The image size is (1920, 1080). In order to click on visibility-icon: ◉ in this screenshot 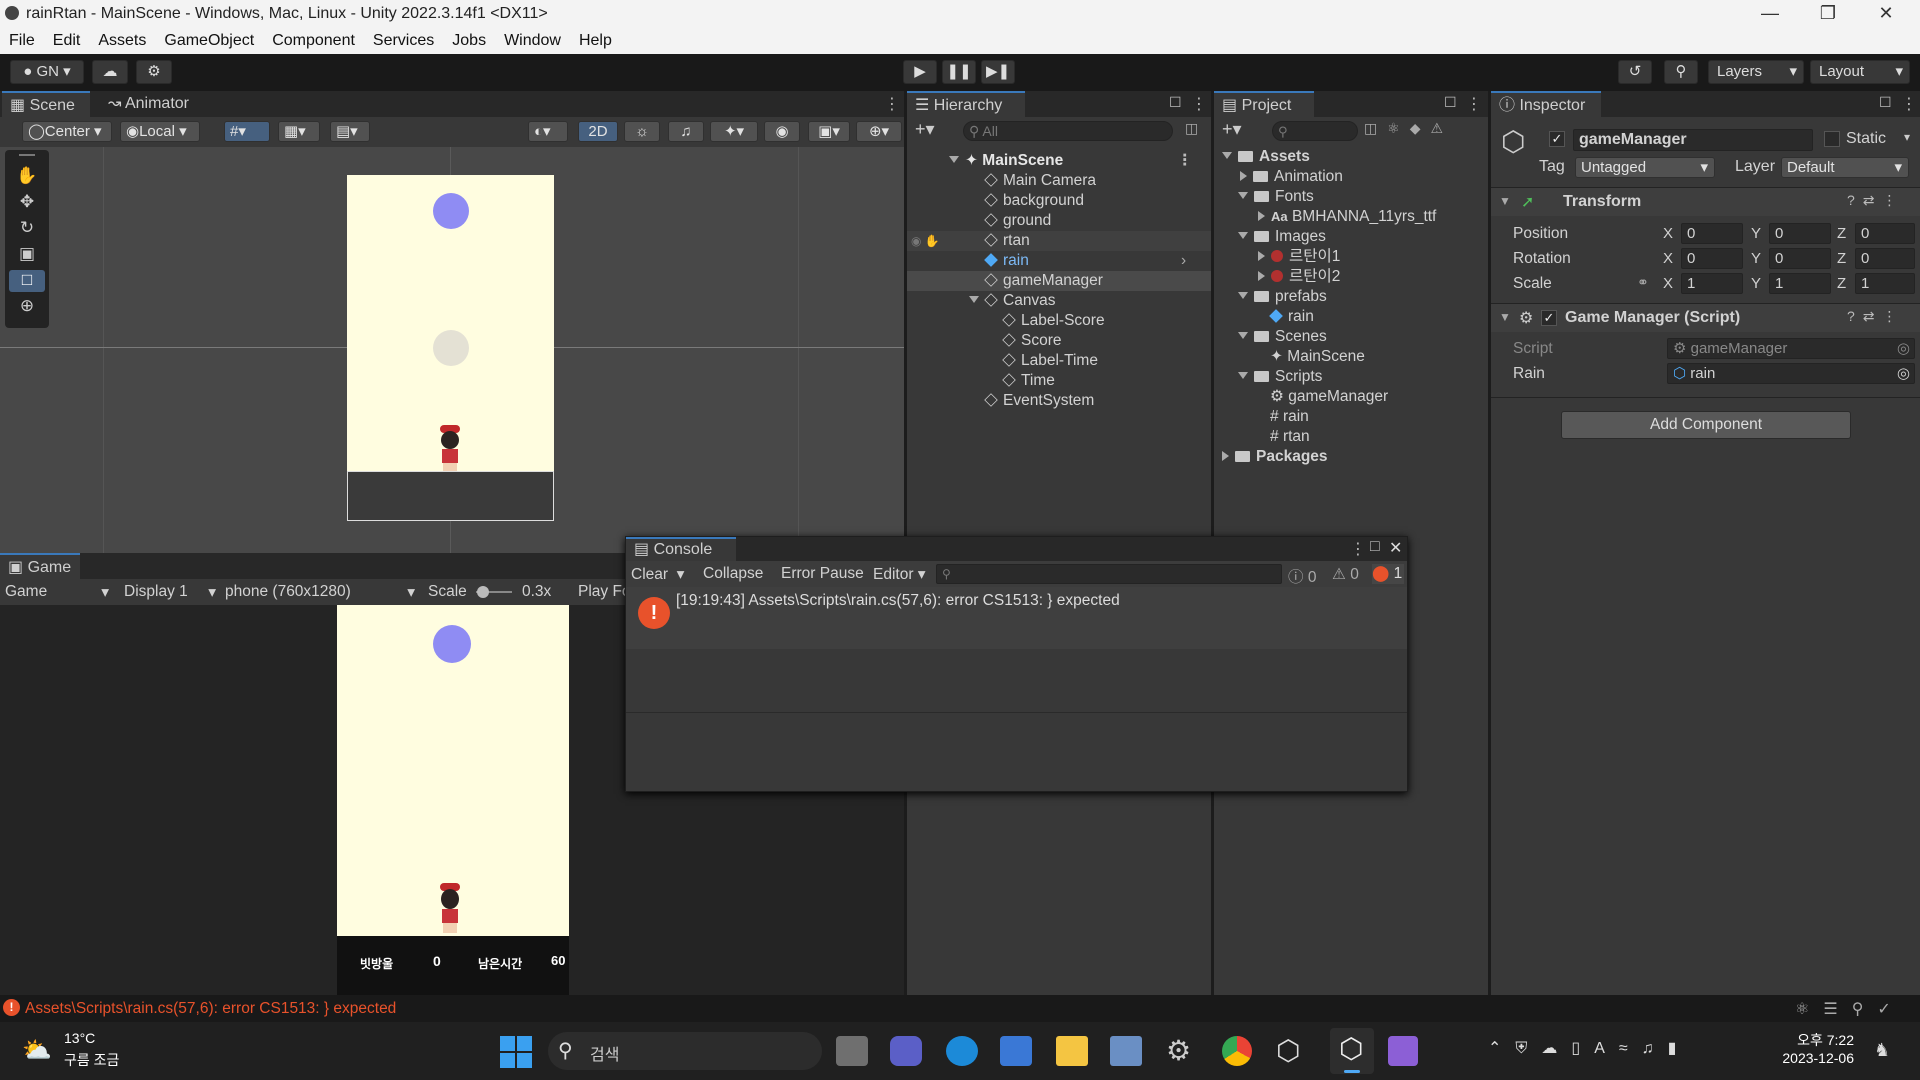, I will do `click(782, 131)`.